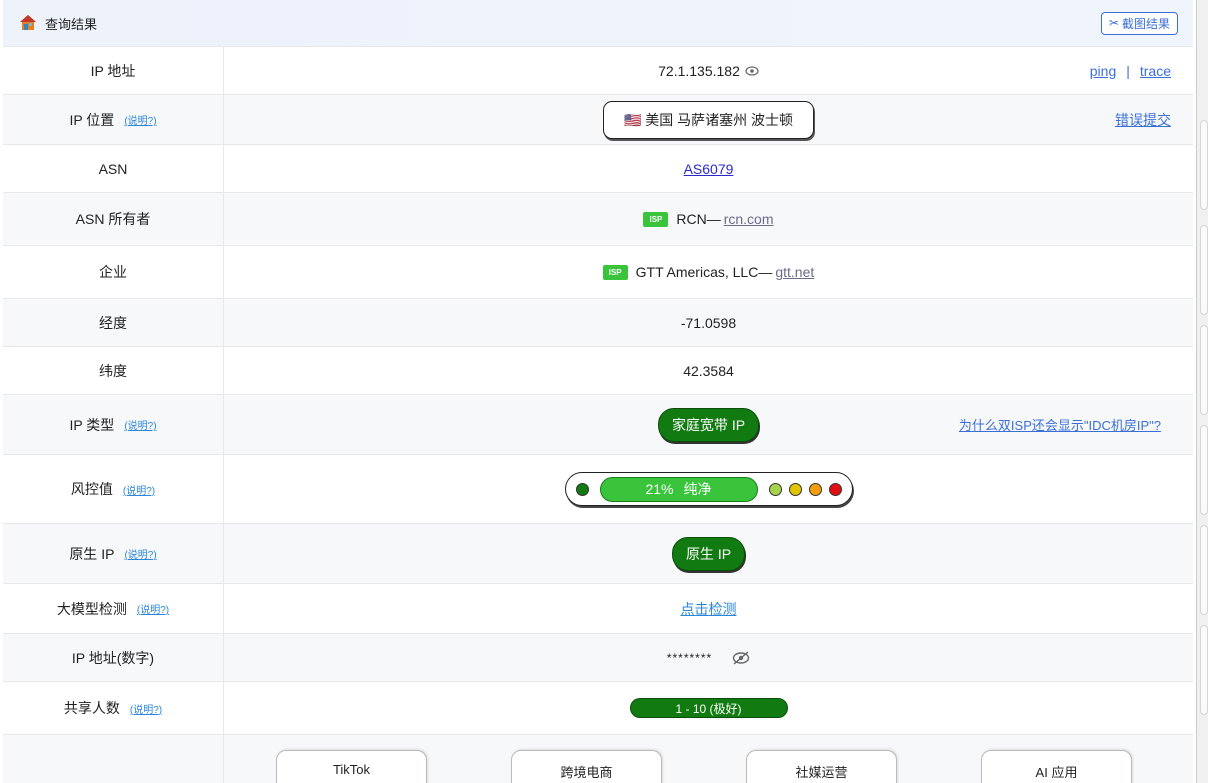  Describe the element at coordinates (632, 119) in the screenshot. I see `us-flag-icon: 🇺🇸` at that location.